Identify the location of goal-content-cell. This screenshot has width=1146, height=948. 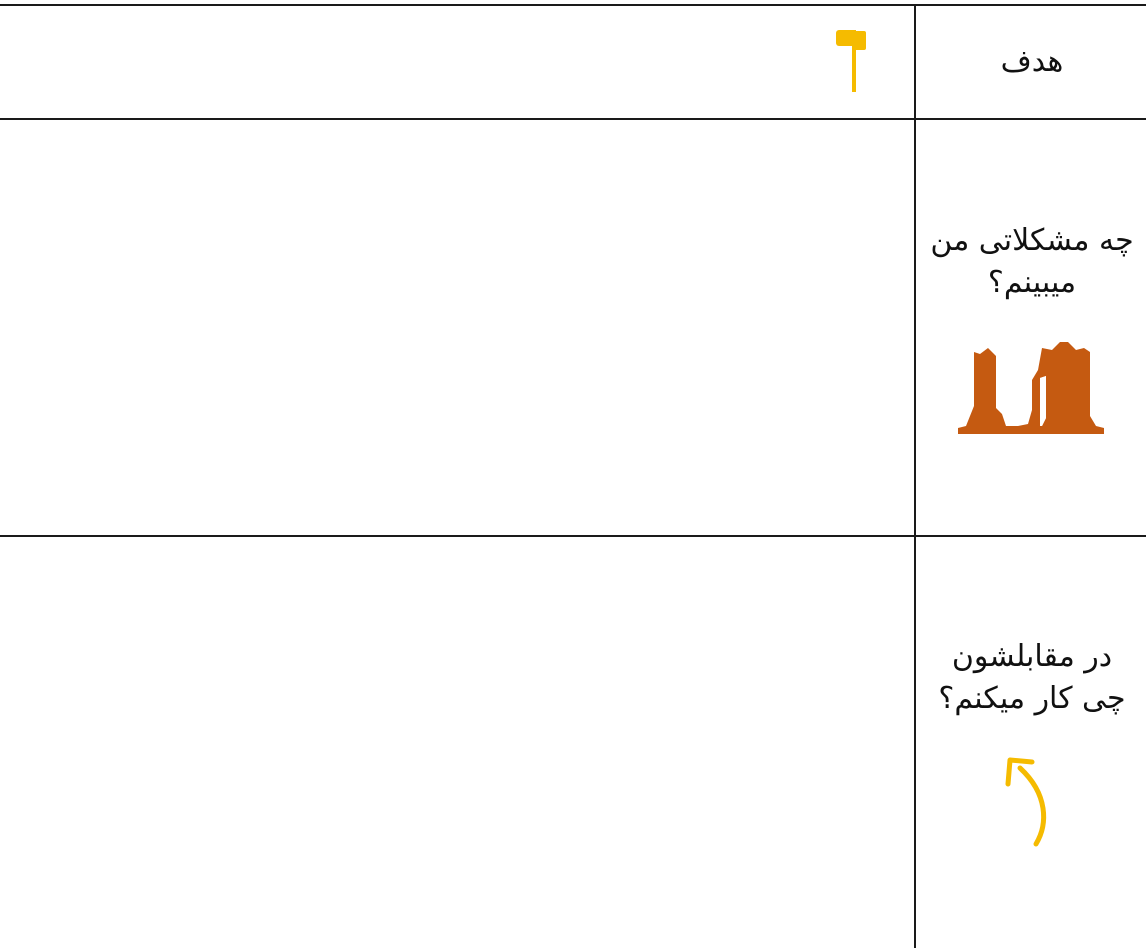
(457, 62).